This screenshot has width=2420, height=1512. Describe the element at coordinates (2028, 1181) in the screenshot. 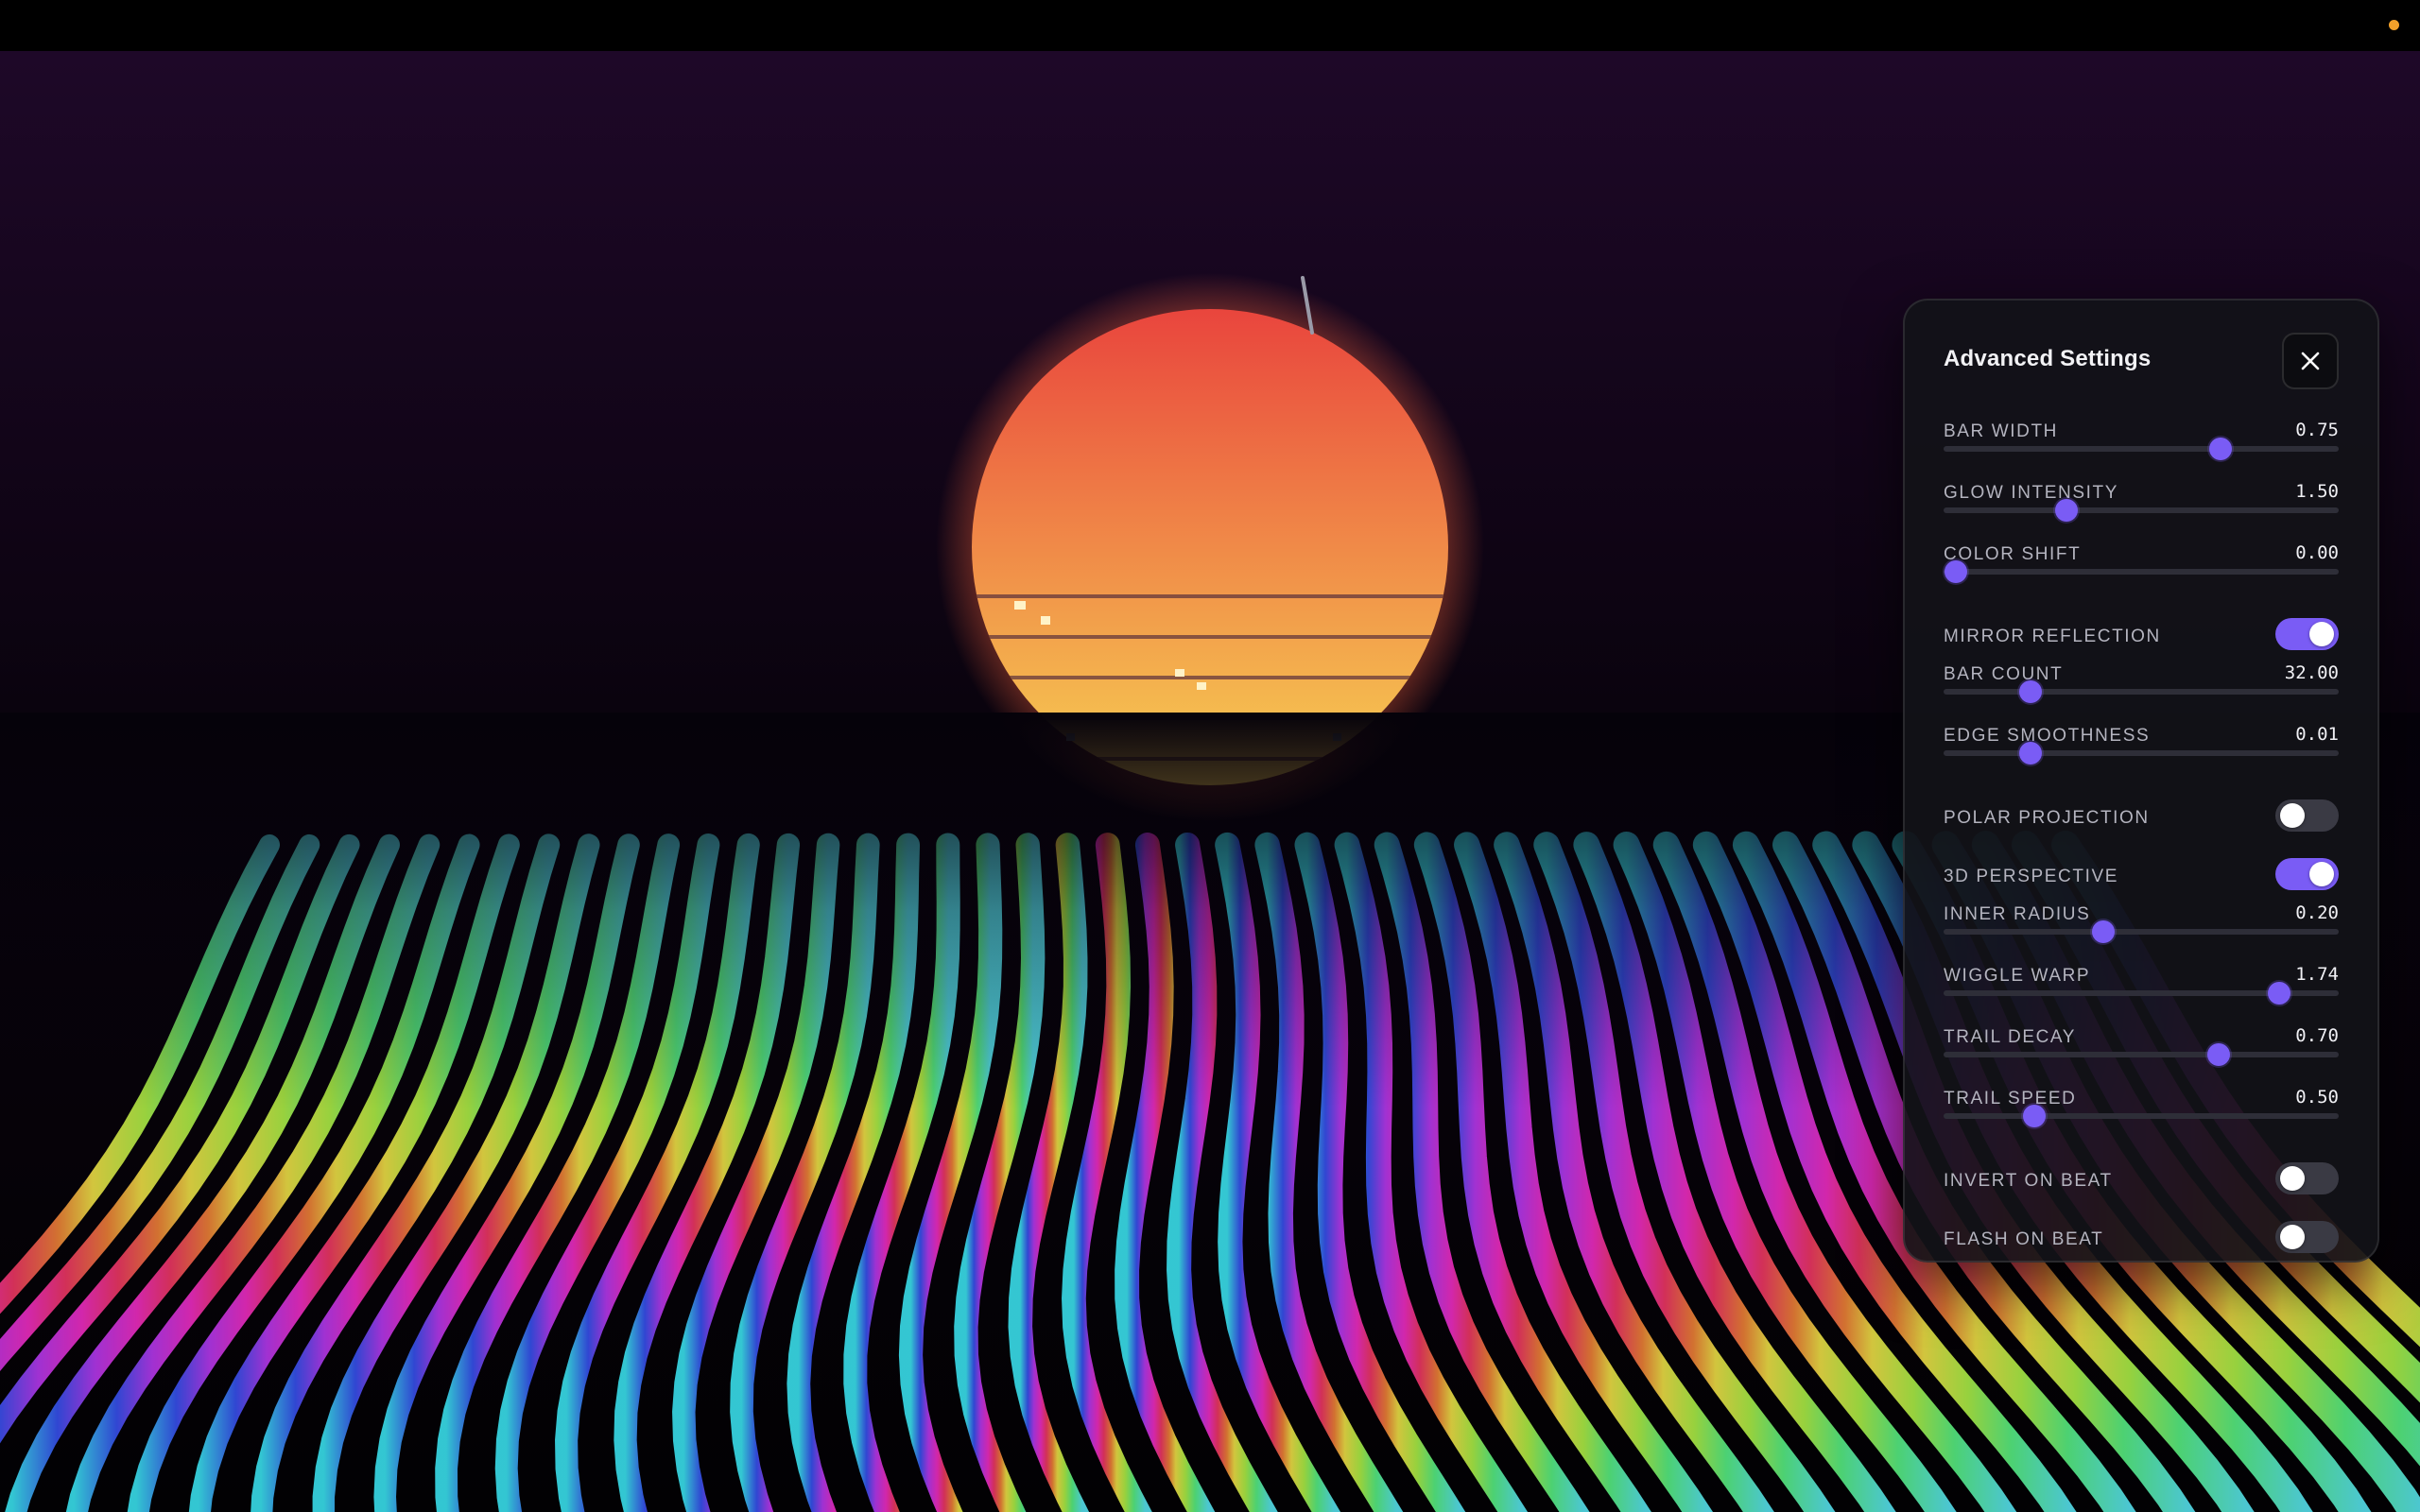

I see `setting-label-invert-on-beat: INVERT ON BEAT` at that location.